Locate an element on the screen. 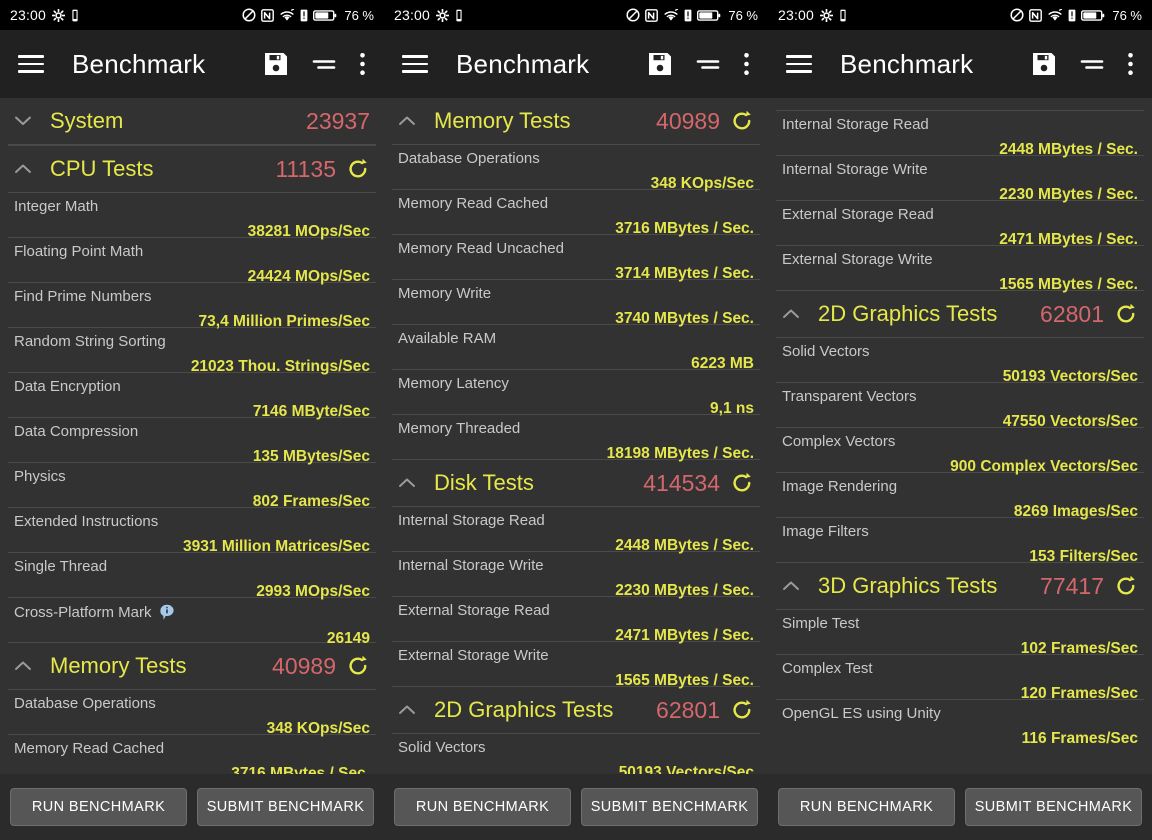 The width and height of the screenshot is (1152, 840). test-row: Simple Test 102 Frames/Sec is located at coordinates (960, 633).